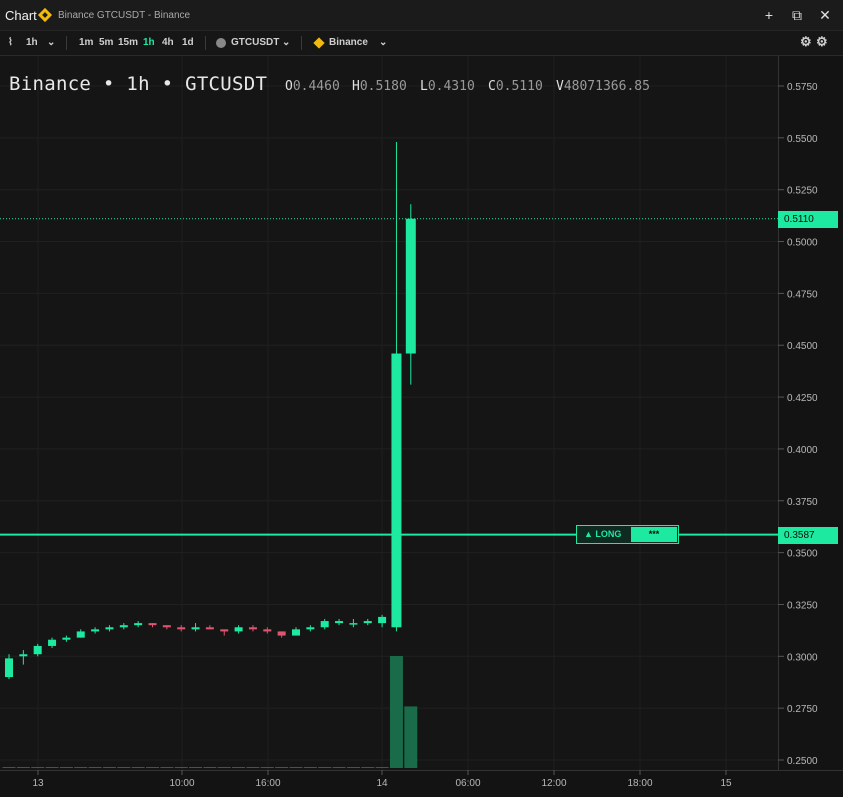  What do you see at coordinates (802, 450) in the screenshot?
I see `price-axis-label: 0.4000` at bounding box center [802, 450].